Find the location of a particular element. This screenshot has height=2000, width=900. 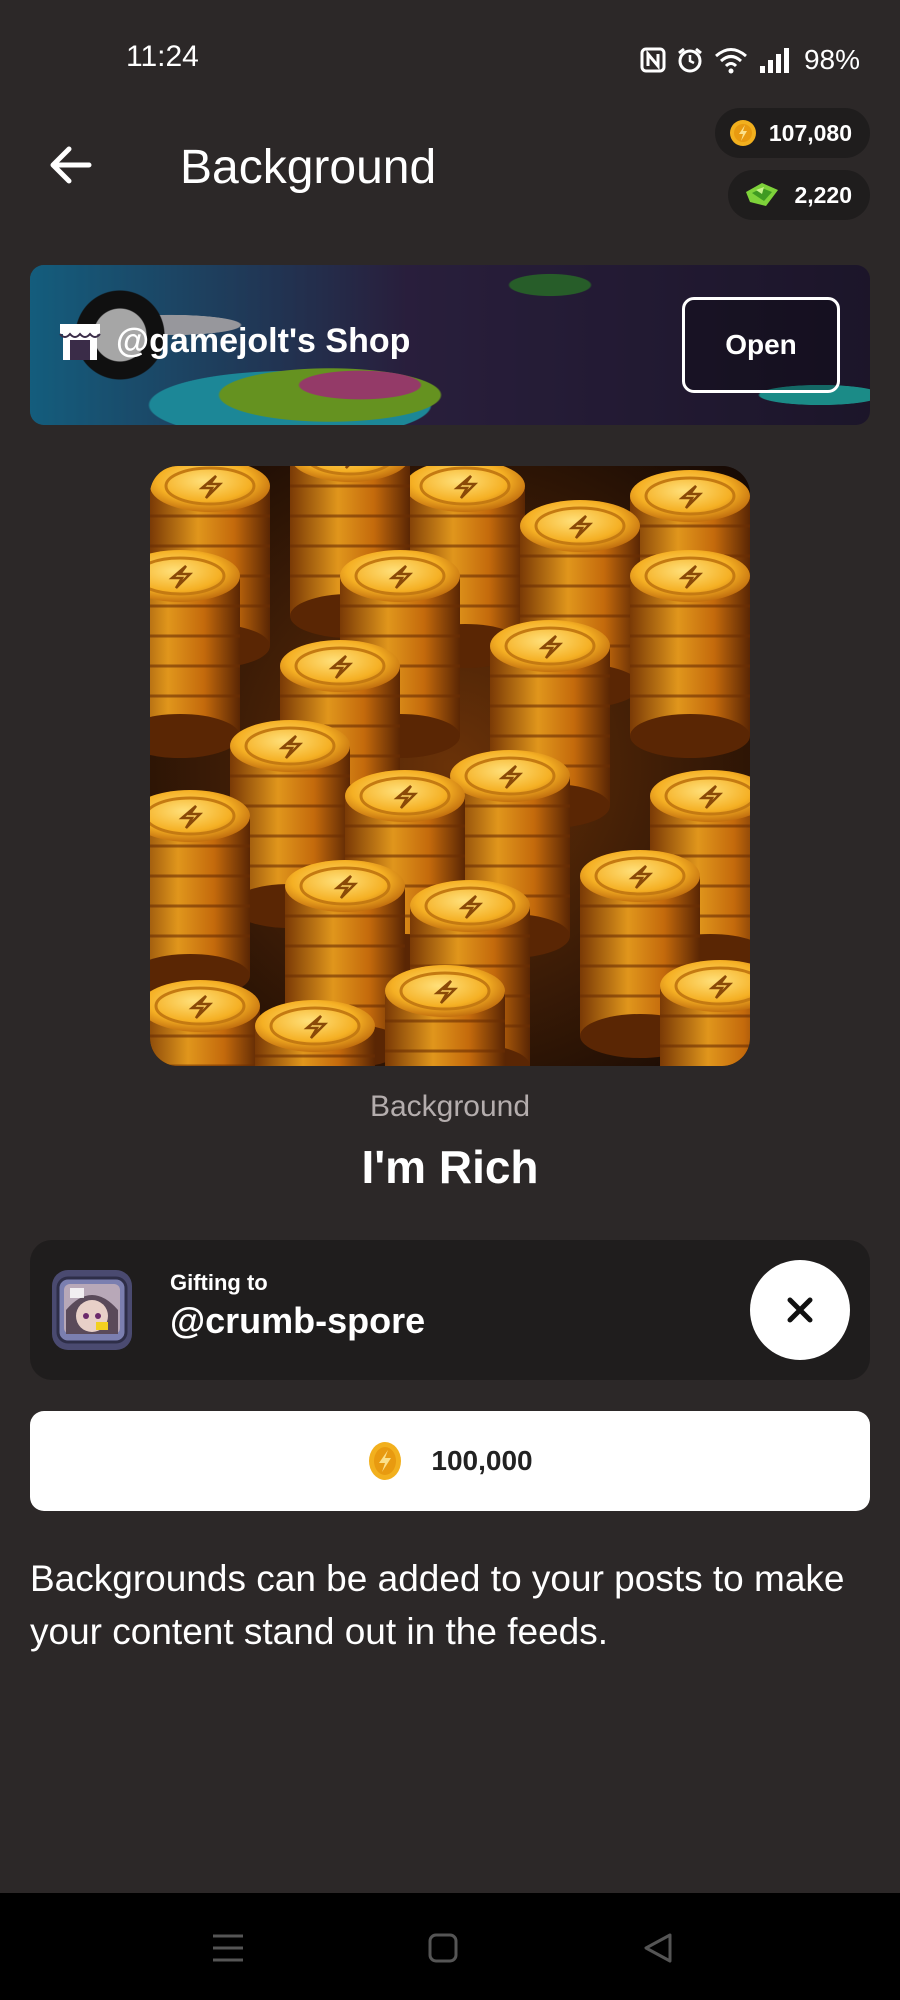

wifi-icon is located at coordinates (731, 60).